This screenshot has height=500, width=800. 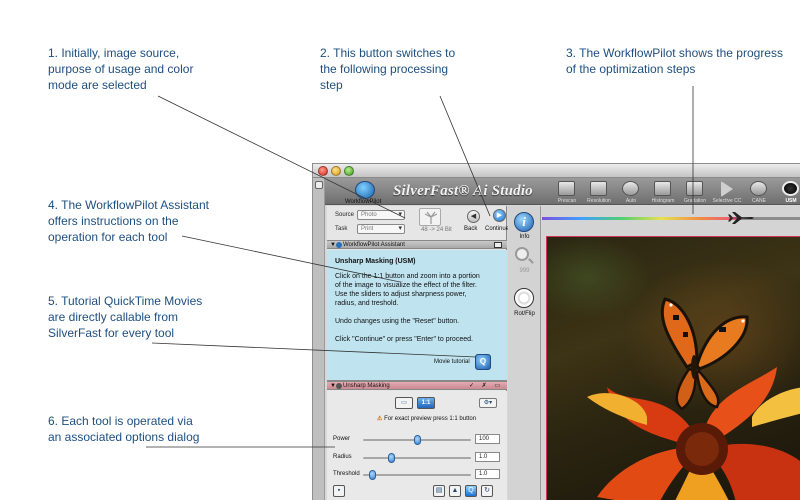 I want to click on assistant-line: radius, and treshold., so click(x=367, y=303).